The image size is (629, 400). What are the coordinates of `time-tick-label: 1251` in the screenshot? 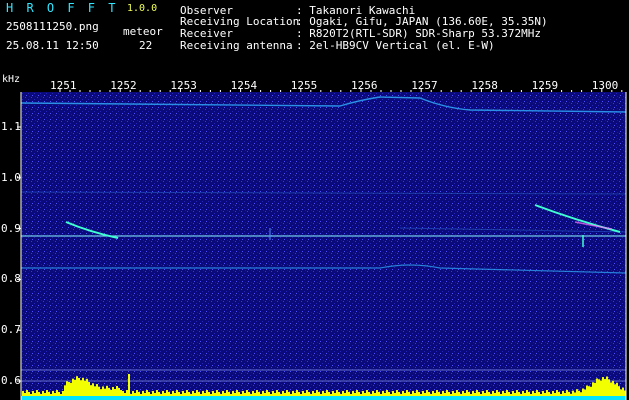 It's located at (63, 85).